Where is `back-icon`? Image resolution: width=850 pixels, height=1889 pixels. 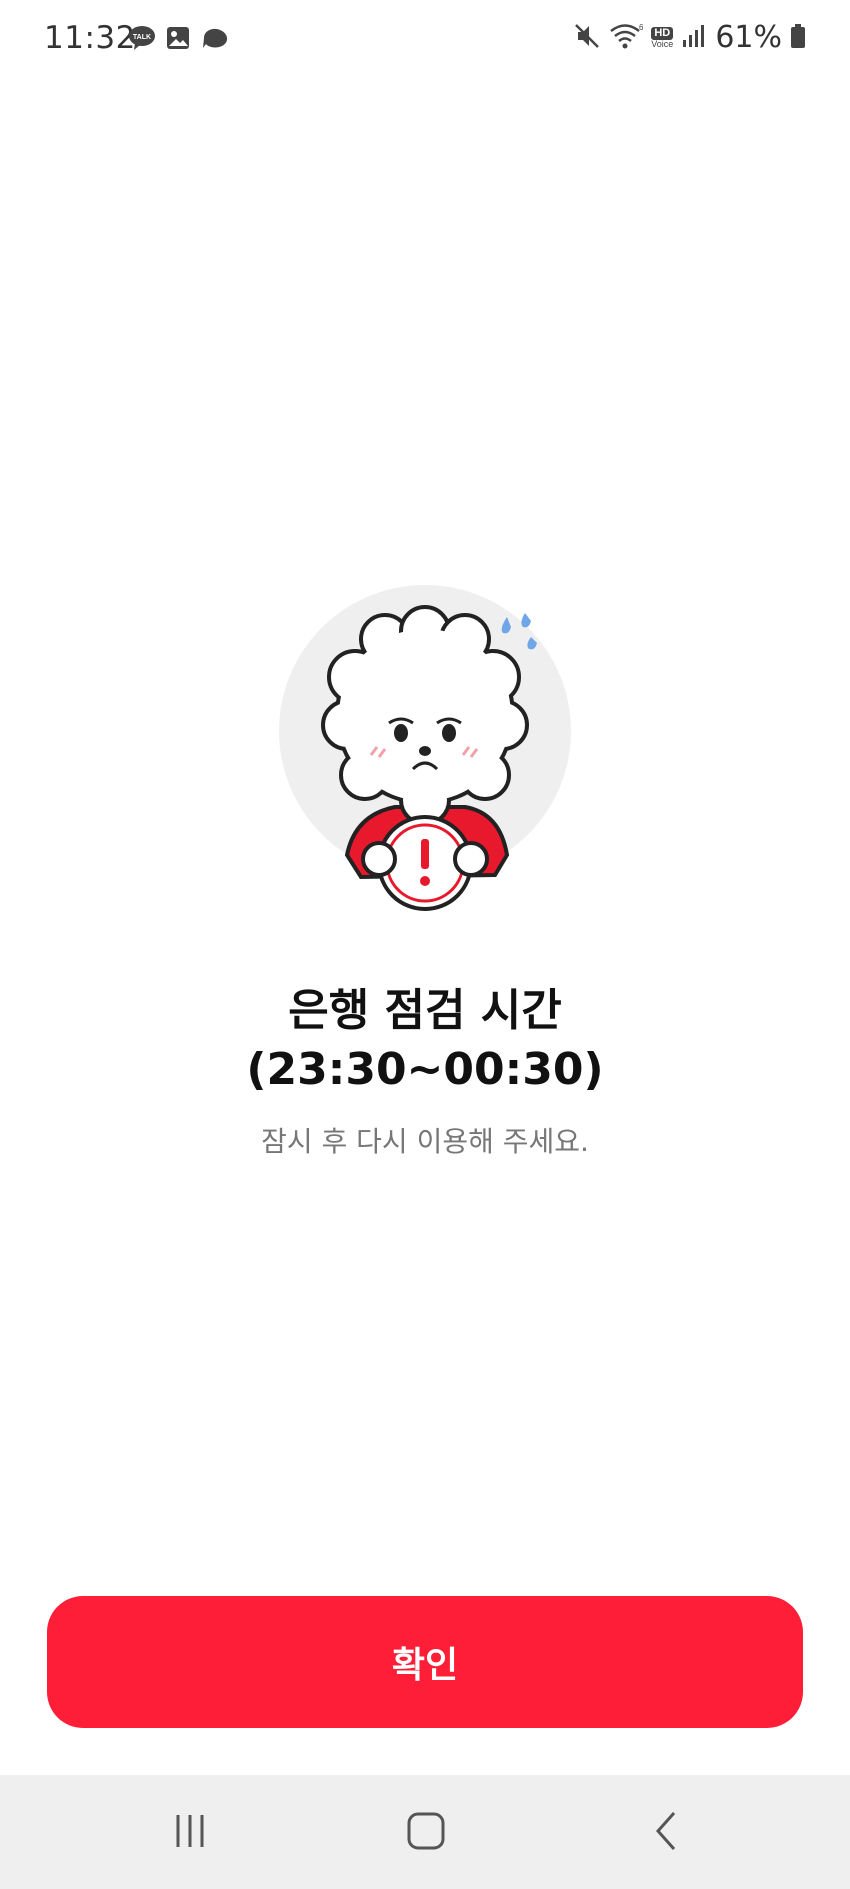 back-icon is located at coordinates (666, 1833).